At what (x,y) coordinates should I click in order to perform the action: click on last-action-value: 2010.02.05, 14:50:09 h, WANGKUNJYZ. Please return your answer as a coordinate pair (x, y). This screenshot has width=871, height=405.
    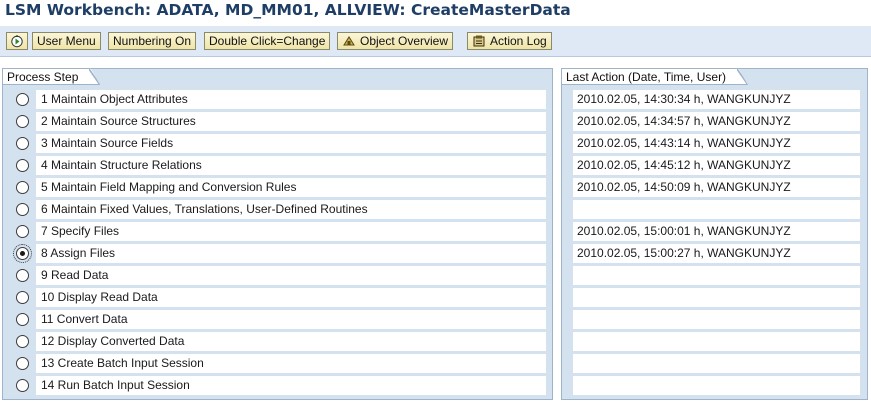
    Looking at the image, I should click on (716, 187).